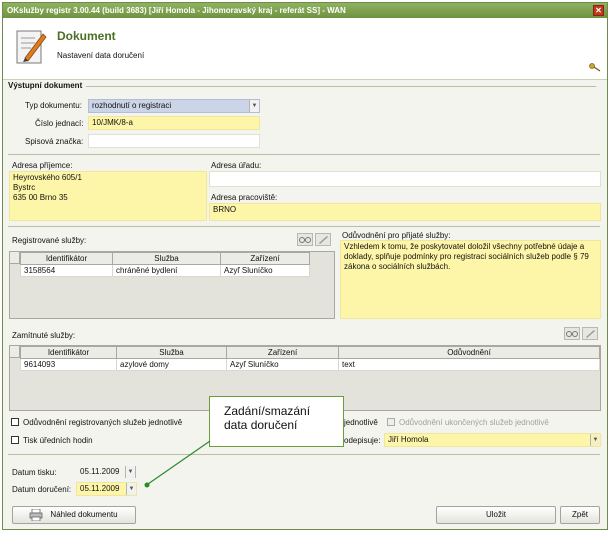 The image size is (611, 534). Describe the element at coordinates (47, 177) in the screenshot. I see `recipient-line-1: Heyrovského 605/1` at that location.